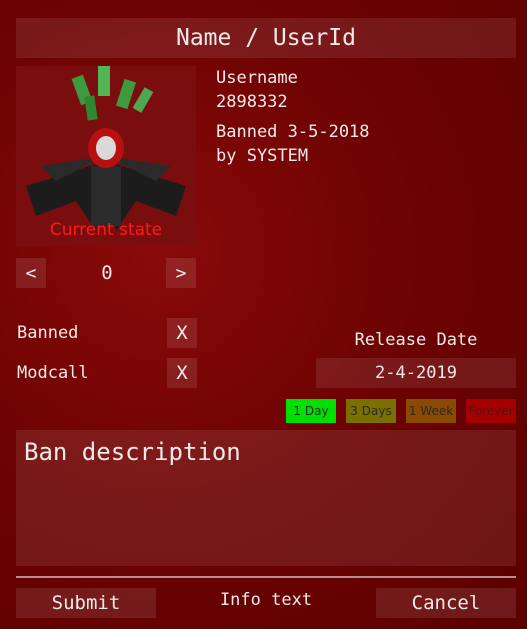 Image resolution: width=527 pixels, height=629 pixels. I want to click on info-text: Info text, so click(266, 600).